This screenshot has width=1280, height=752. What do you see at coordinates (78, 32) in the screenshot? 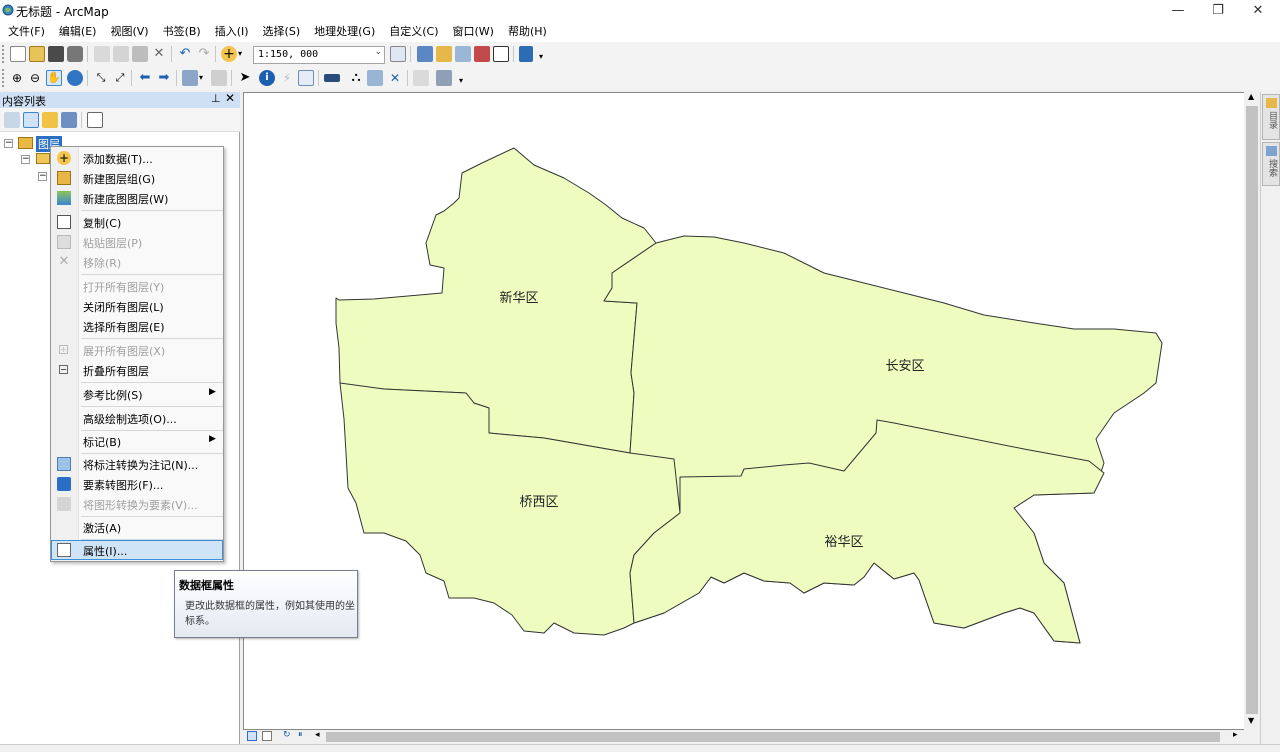
I see `menu-edit: 编辑(E)` at bounding box center [78, 32].